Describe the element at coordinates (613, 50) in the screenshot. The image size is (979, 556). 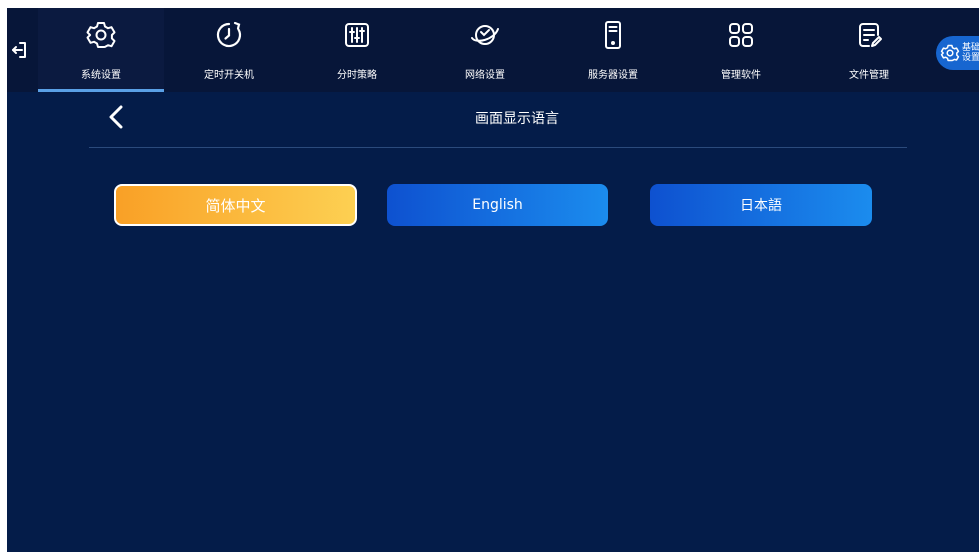
I see `nav-item-server-settings: 服务器设置` at that location.